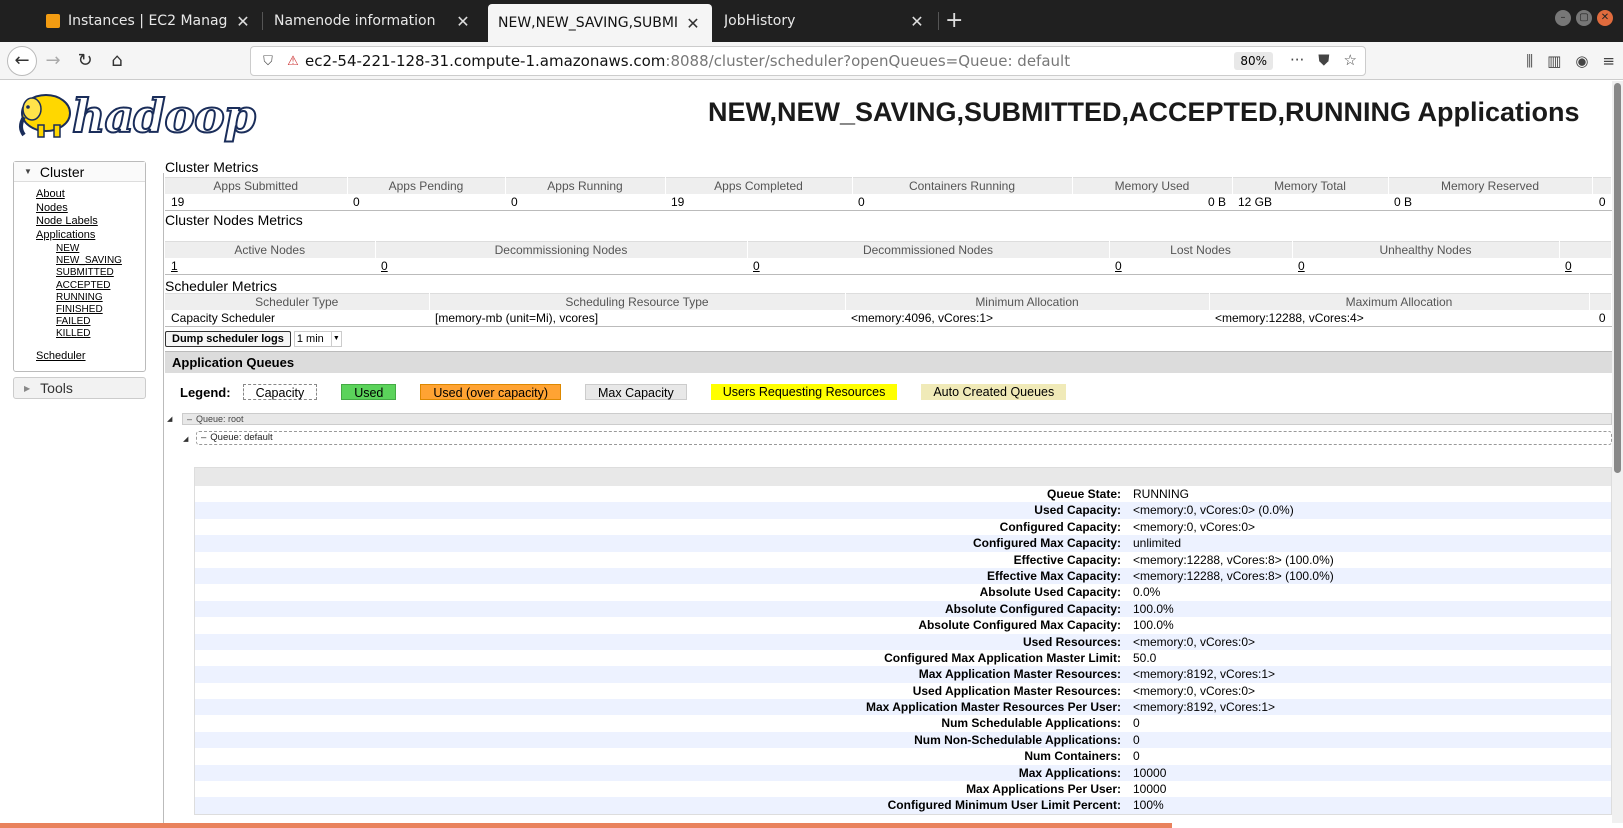 The width and height of the screenshot is (1623, 828). Describe the element at coordinates (53, 61) in the screenshot. I see `forward-arrow-icon: →` at that location.